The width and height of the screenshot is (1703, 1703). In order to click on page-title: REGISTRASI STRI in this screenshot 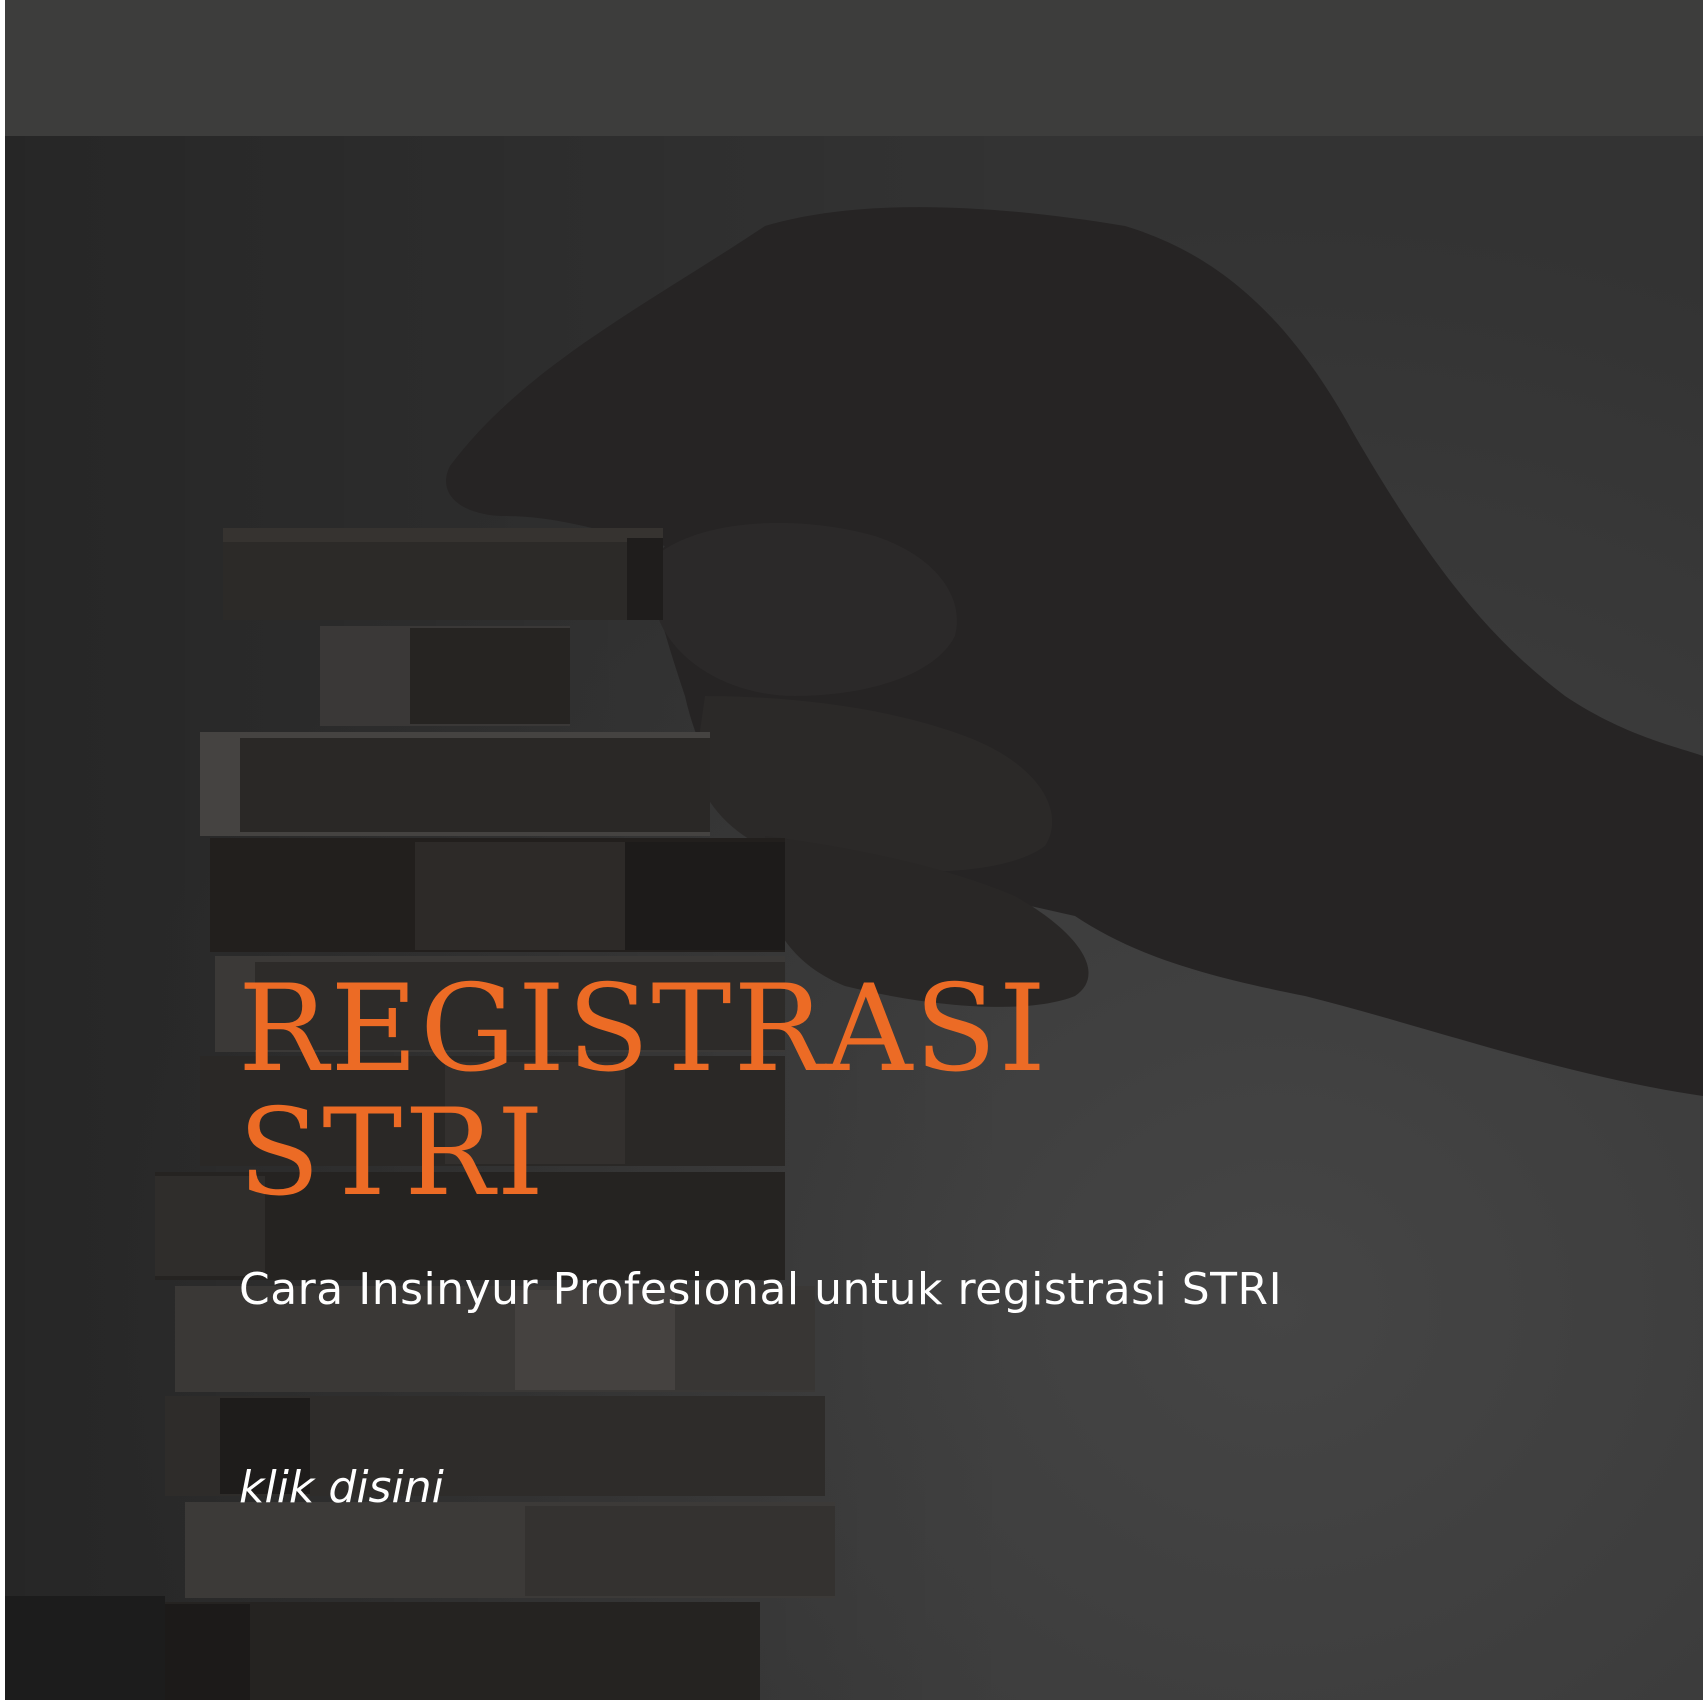, I will do `click(738, 1092)`.